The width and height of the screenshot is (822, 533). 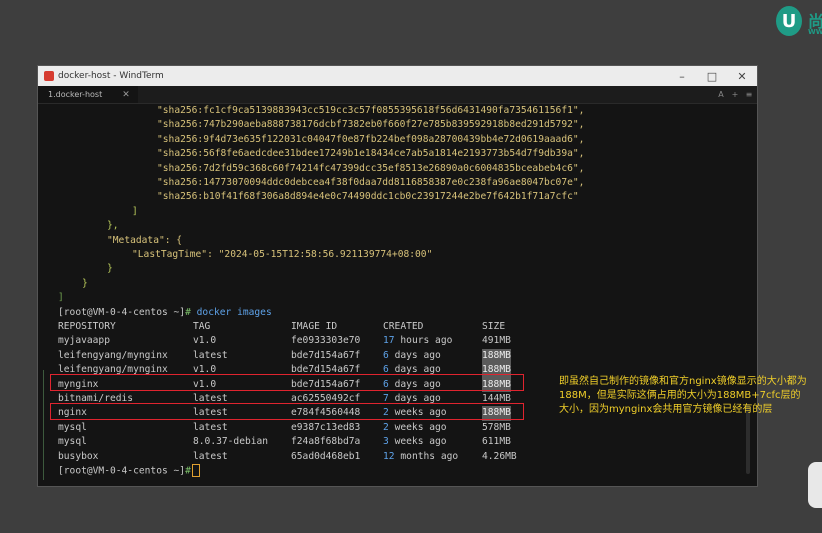 What do you see at coordinates (386, 355) in the screenshot?
I see `table-cell-created-count: 6` at bounding box center [386, 355].